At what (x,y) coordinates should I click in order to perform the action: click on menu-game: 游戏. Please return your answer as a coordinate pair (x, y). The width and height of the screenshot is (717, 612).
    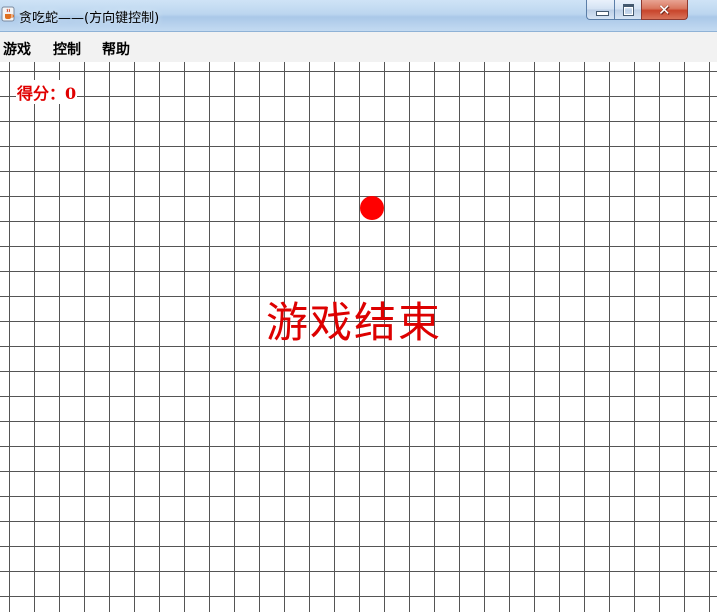
    Looking at the image, I should click on (17, 49).